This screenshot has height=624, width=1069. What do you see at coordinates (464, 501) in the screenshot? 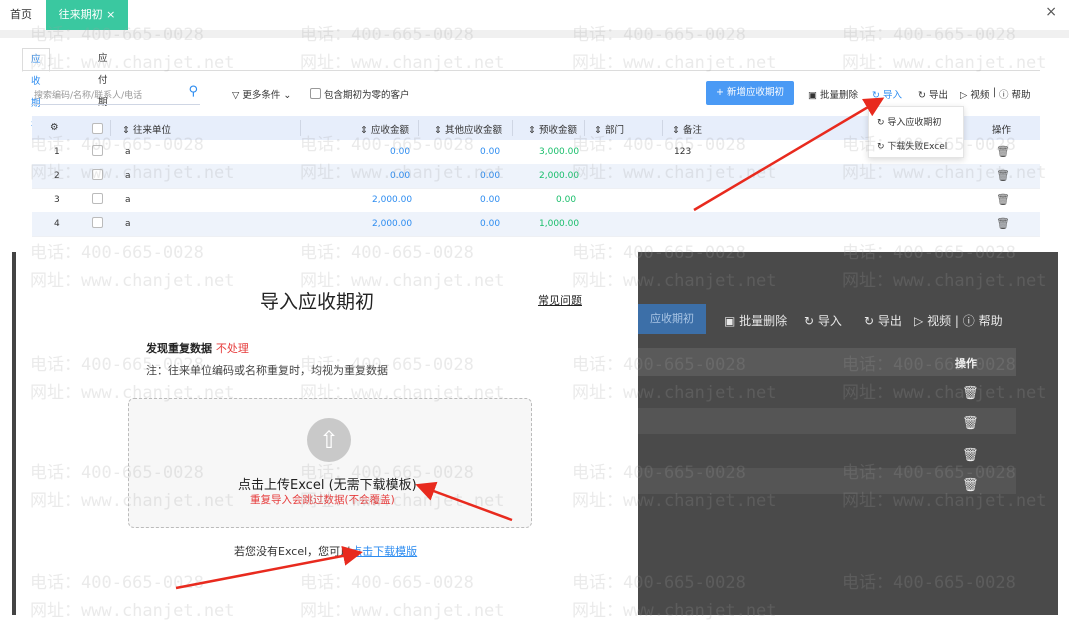
I see `arrow-to-upload` at bounding box center [464, 501].